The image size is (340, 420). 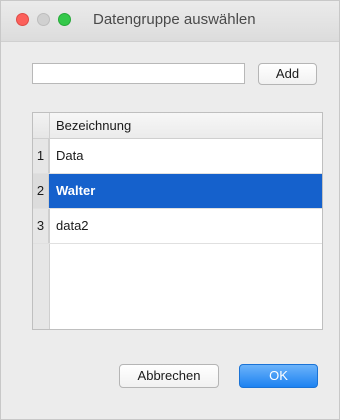 What do you see at coordinates (41, 156) in the screenshot?
I see `row-number: 1` at bounding box center [41, 156].